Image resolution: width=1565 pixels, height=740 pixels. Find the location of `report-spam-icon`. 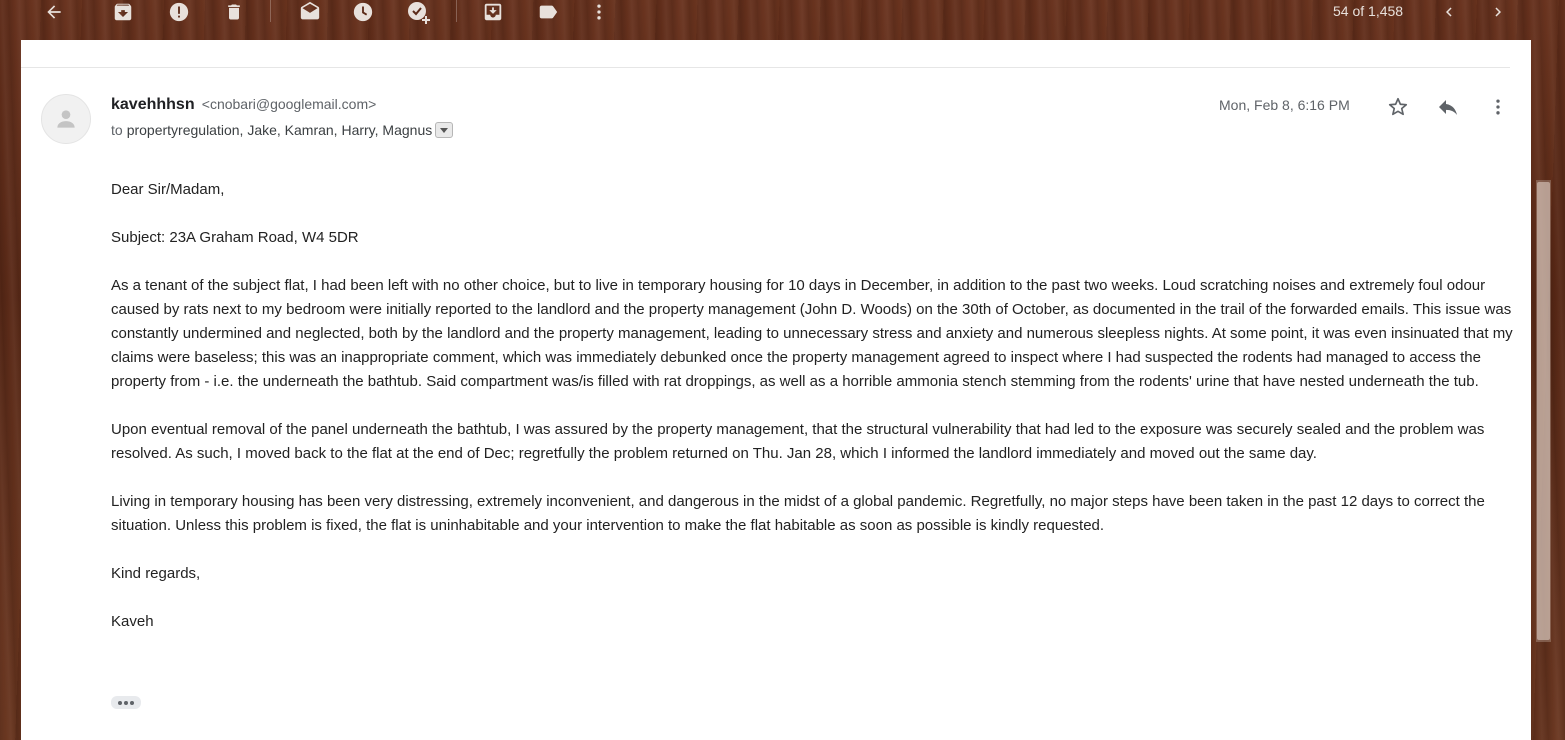

report-spam-icon is located at coordinates (179, 12).